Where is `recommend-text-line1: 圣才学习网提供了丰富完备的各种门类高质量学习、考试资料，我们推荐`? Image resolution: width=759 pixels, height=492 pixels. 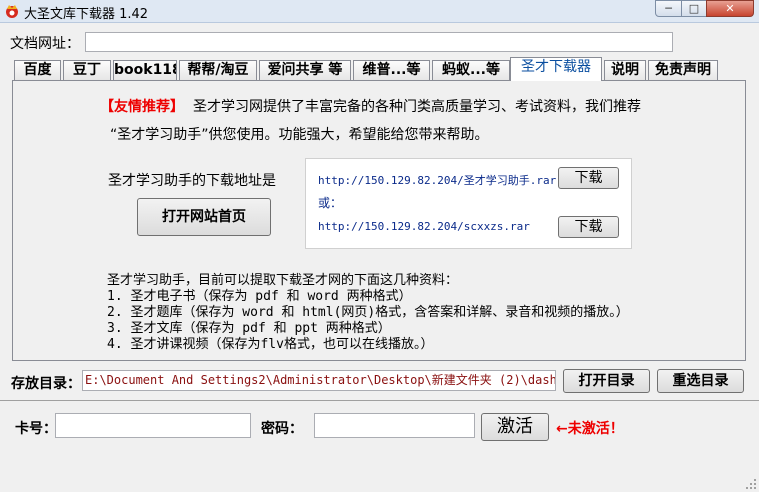
recommend-text-line1: 圣才学习网提供了丰富完备的各种门类高质量学习、考试资料，我们推荐 is located at coordinates (417, 107).